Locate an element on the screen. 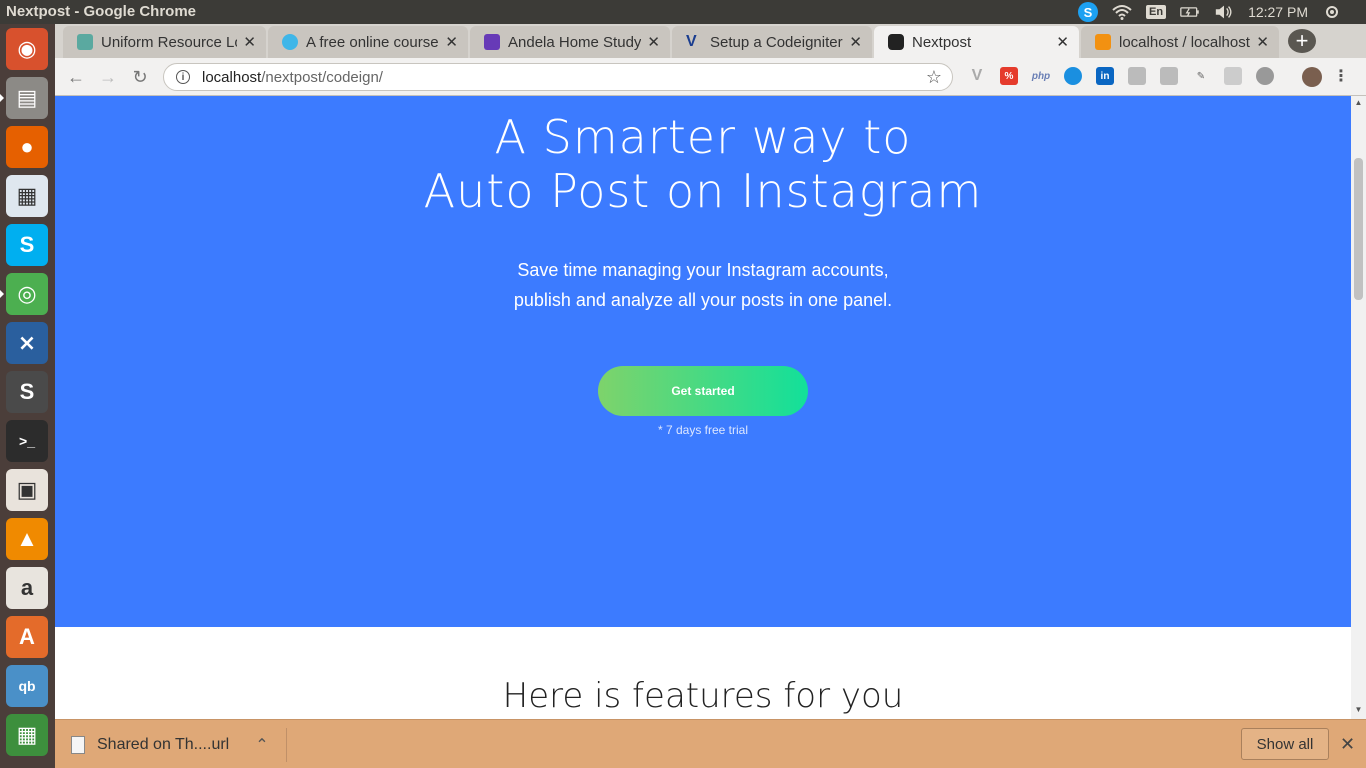 The height and width of the screenshot is (768, 1366). cloud-extension-icon is located at coordinates (1073, 76).